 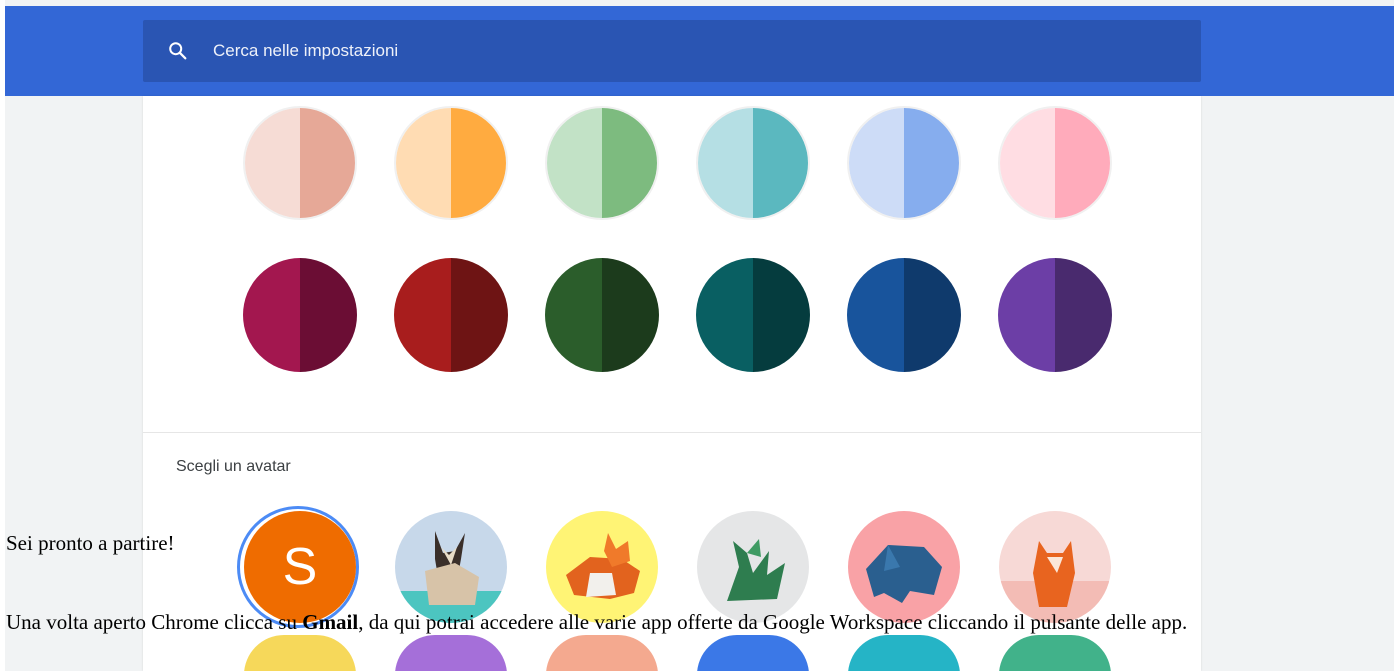 What do you see at coordinates (330, 622) in the screenshot?
I see `gmail-link-text: Gmail` at bounding box center [330, 622].